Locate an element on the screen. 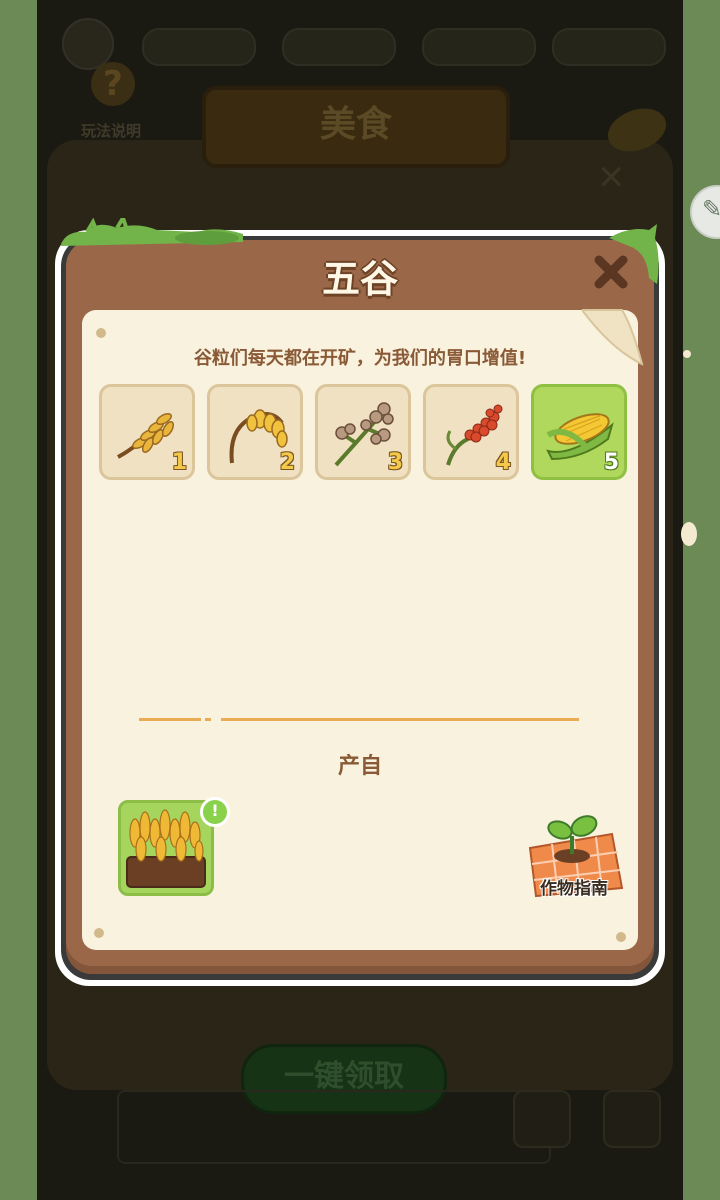  guide-label: 作物指南 is located at coordinates (574, 889).